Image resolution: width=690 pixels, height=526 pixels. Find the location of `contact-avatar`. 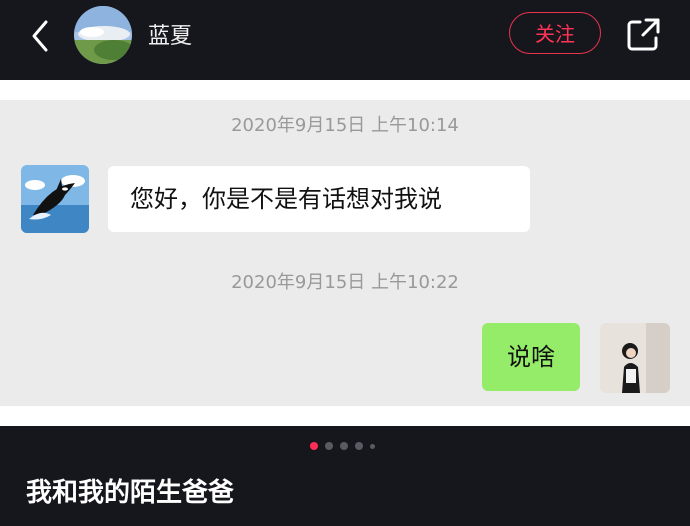

contact-avatar is located at coordinates (103, 35).